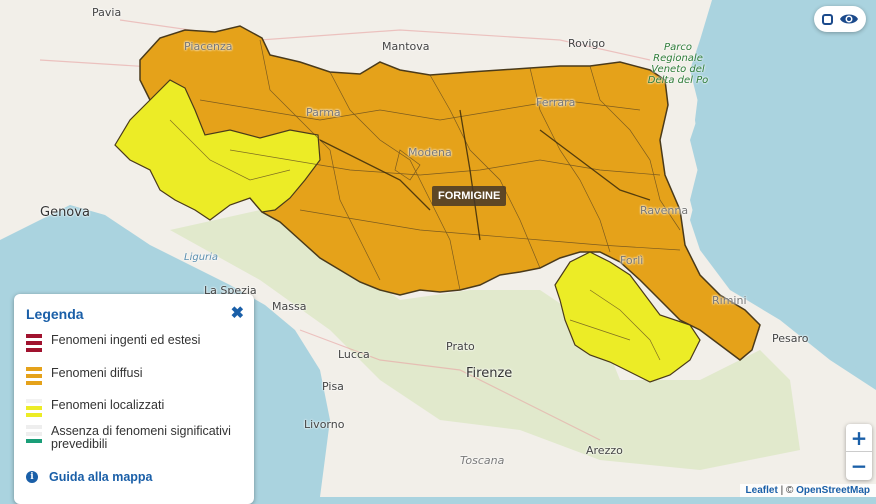 The image size is (876, 504). Describe the element at coordinates (859, 466) in the screenshot. I see `zoom-out-button: −` at that location.